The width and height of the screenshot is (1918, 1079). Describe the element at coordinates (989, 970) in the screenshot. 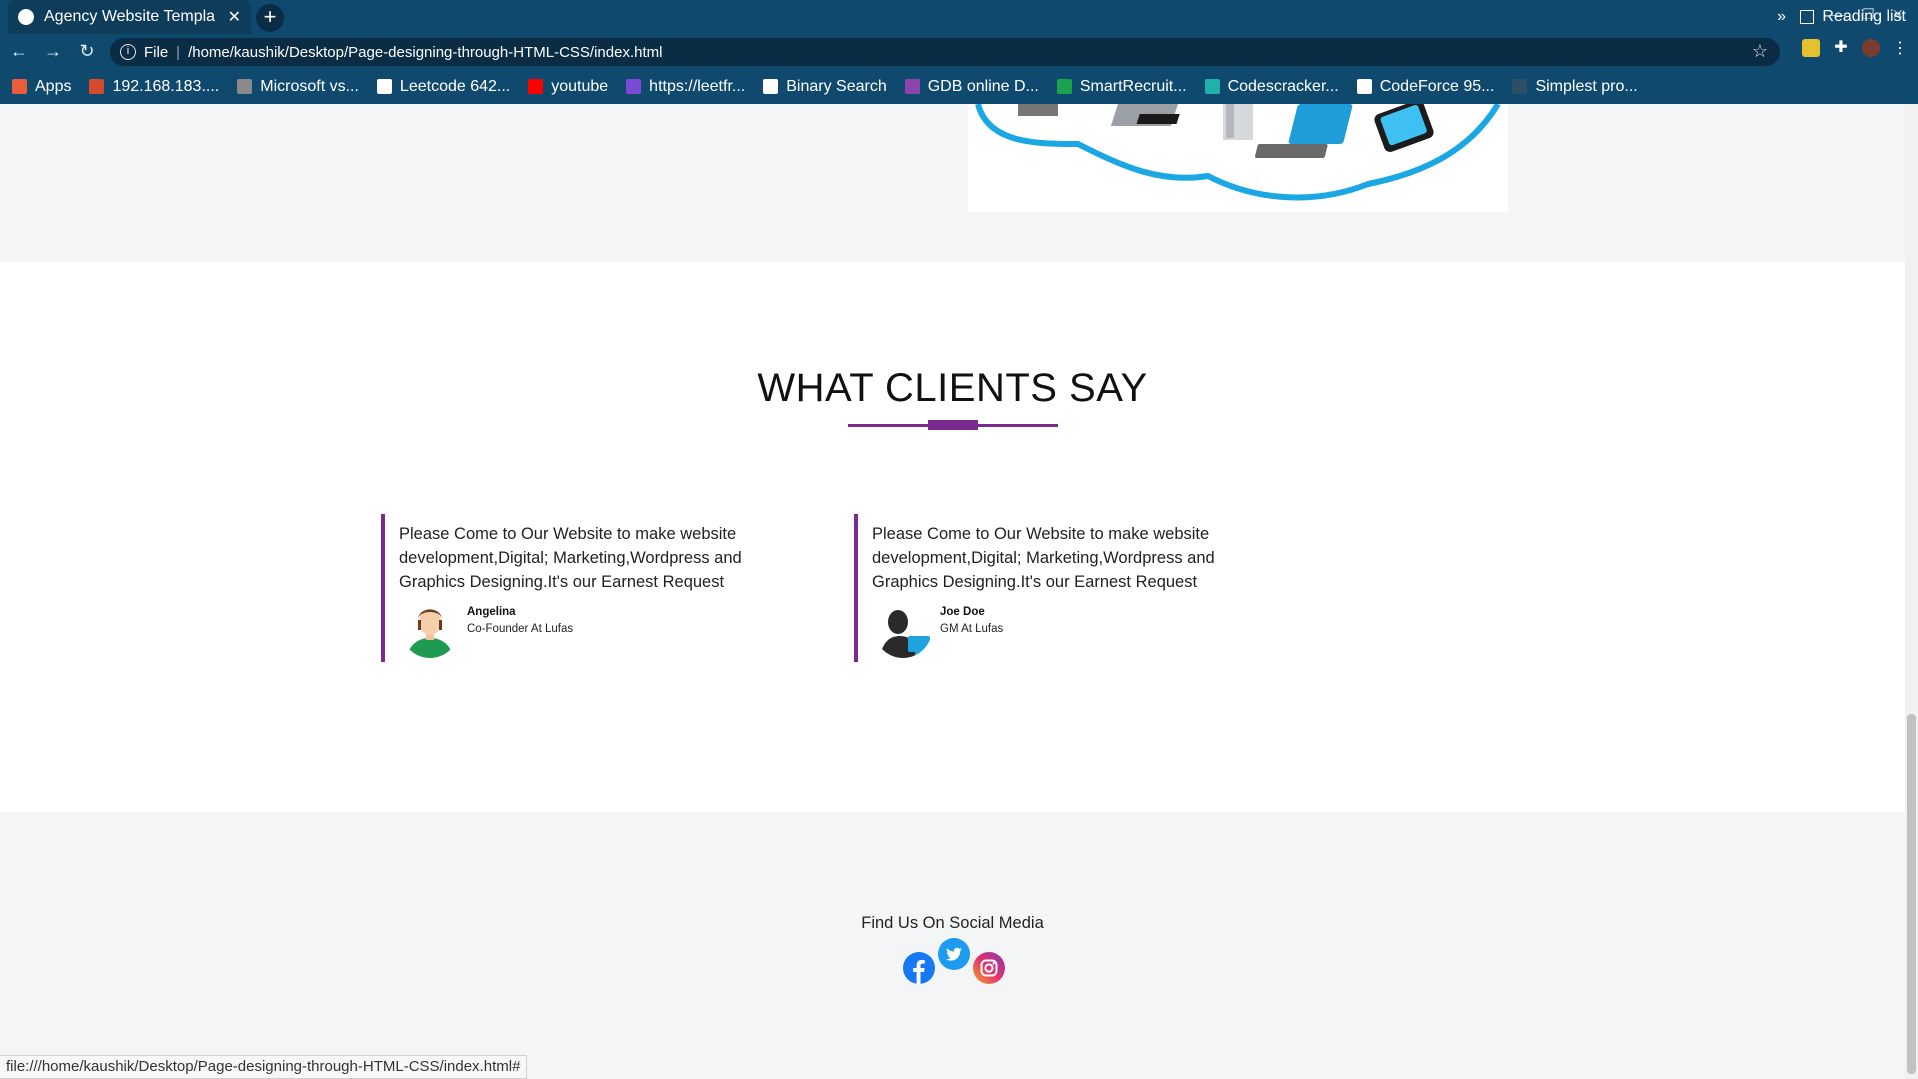

I see `instagram-icon` at that location.